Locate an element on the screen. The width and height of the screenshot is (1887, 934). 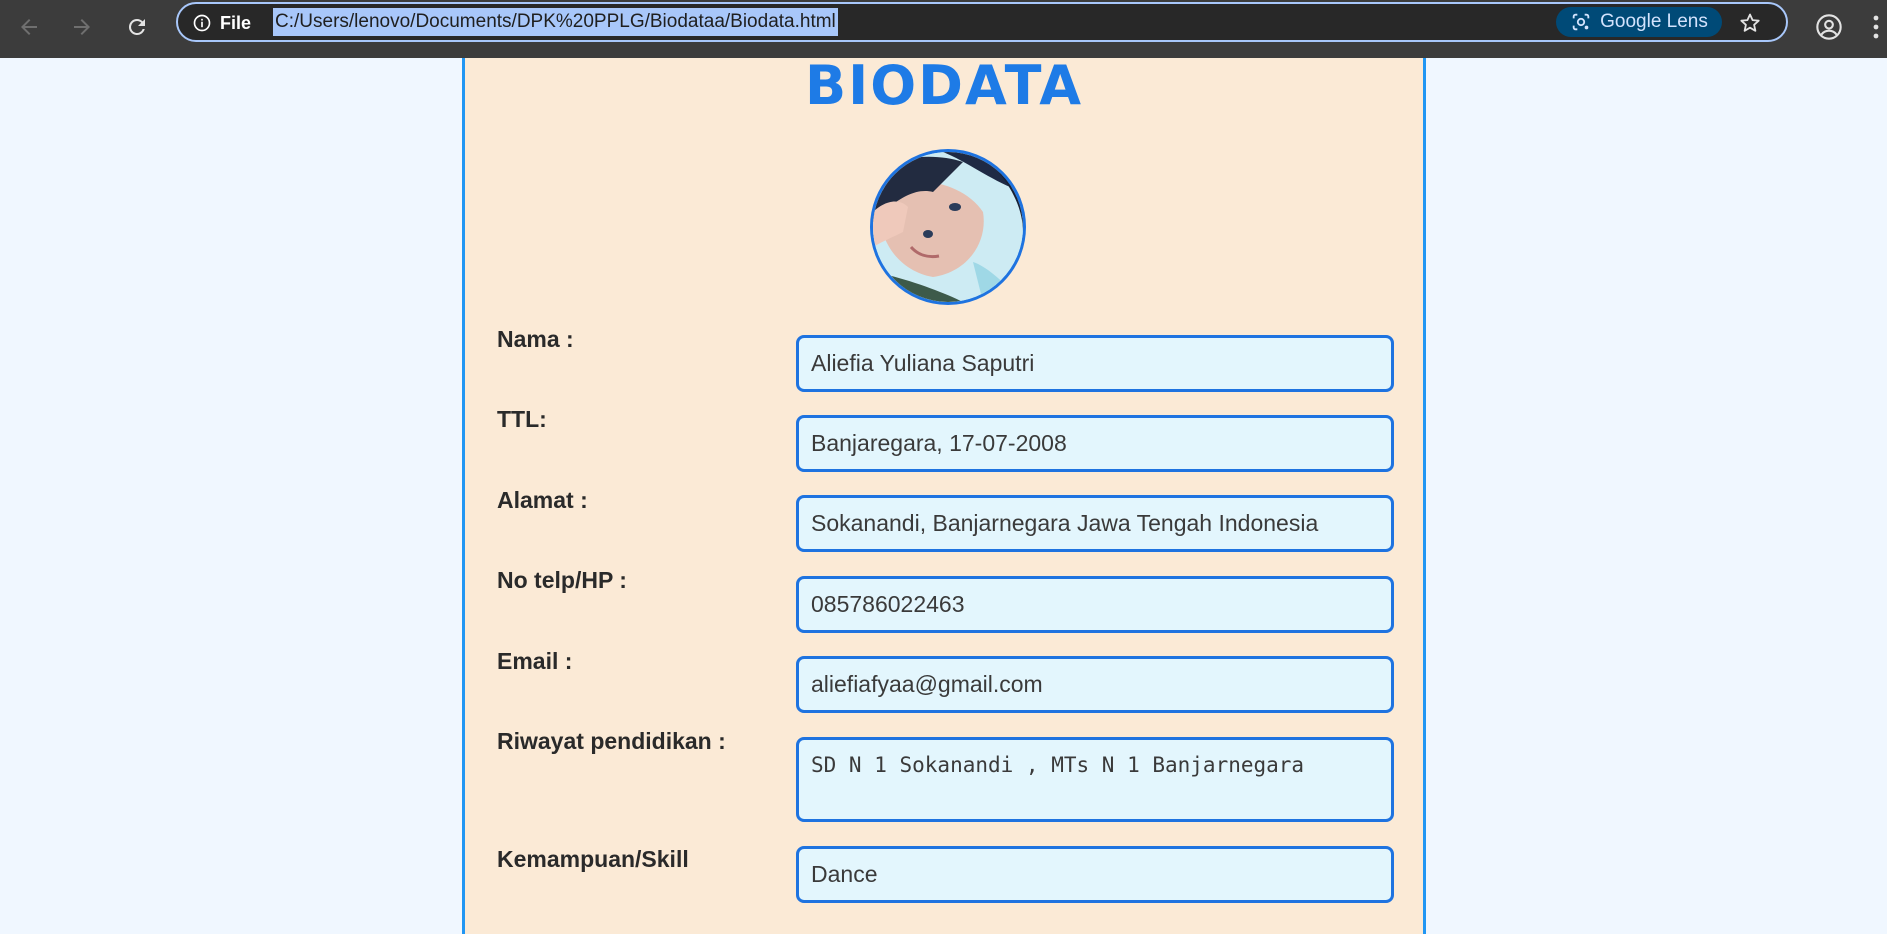
profile-photo is located at coordinates (948, 227).